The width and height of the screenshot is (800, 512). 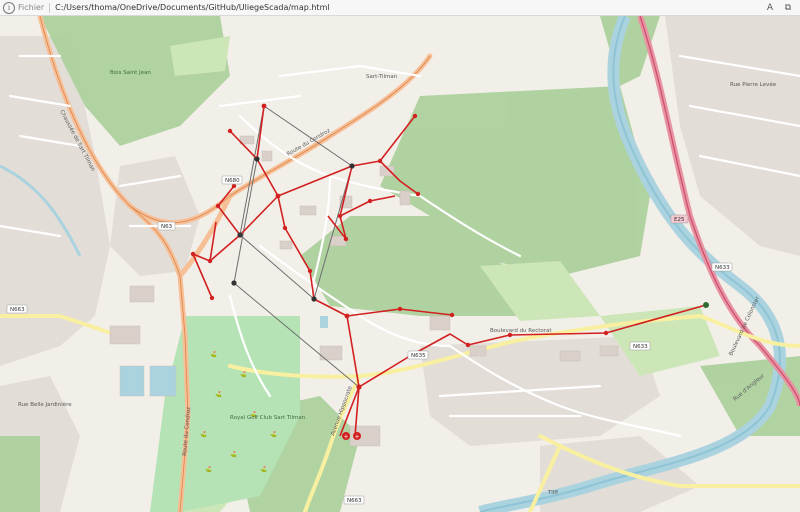 I want to click on place-label: Sart-Tilman, so click(x=382, y=77).